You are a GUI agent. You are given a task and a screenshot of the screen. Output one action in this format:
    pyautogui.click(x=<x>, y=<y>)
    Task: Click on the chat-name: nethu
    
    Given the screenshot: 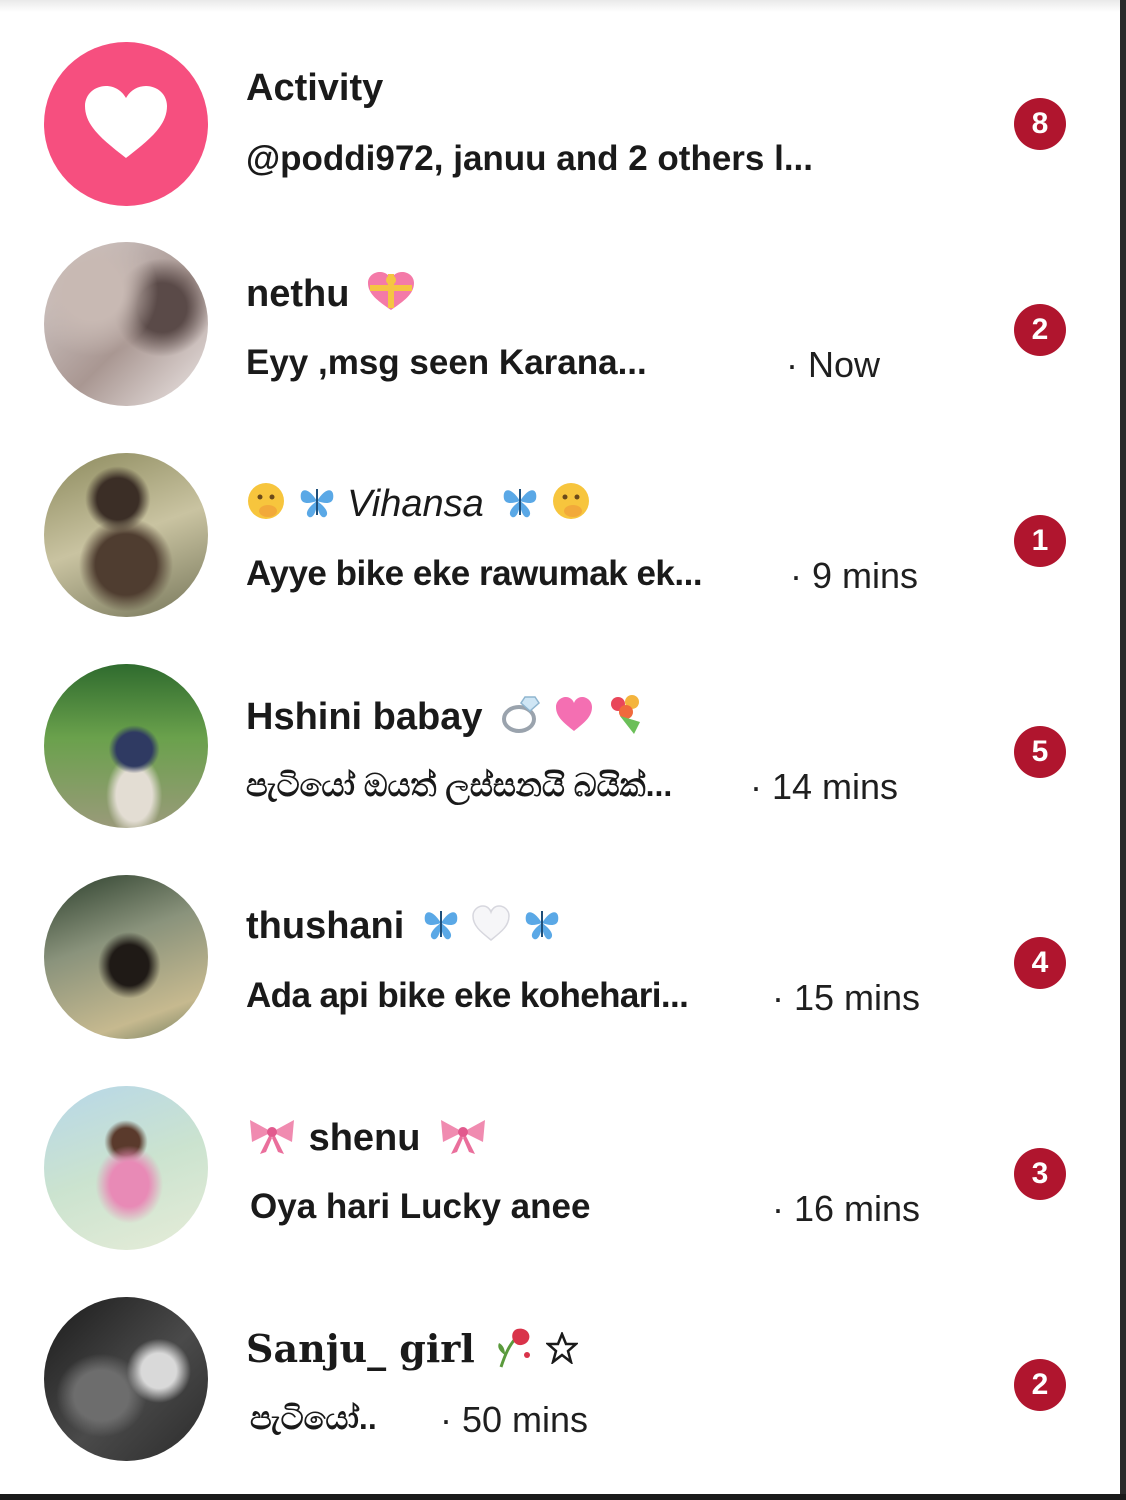 What is the action you would take?
    pyautogui.click(x=331, y=296)
    